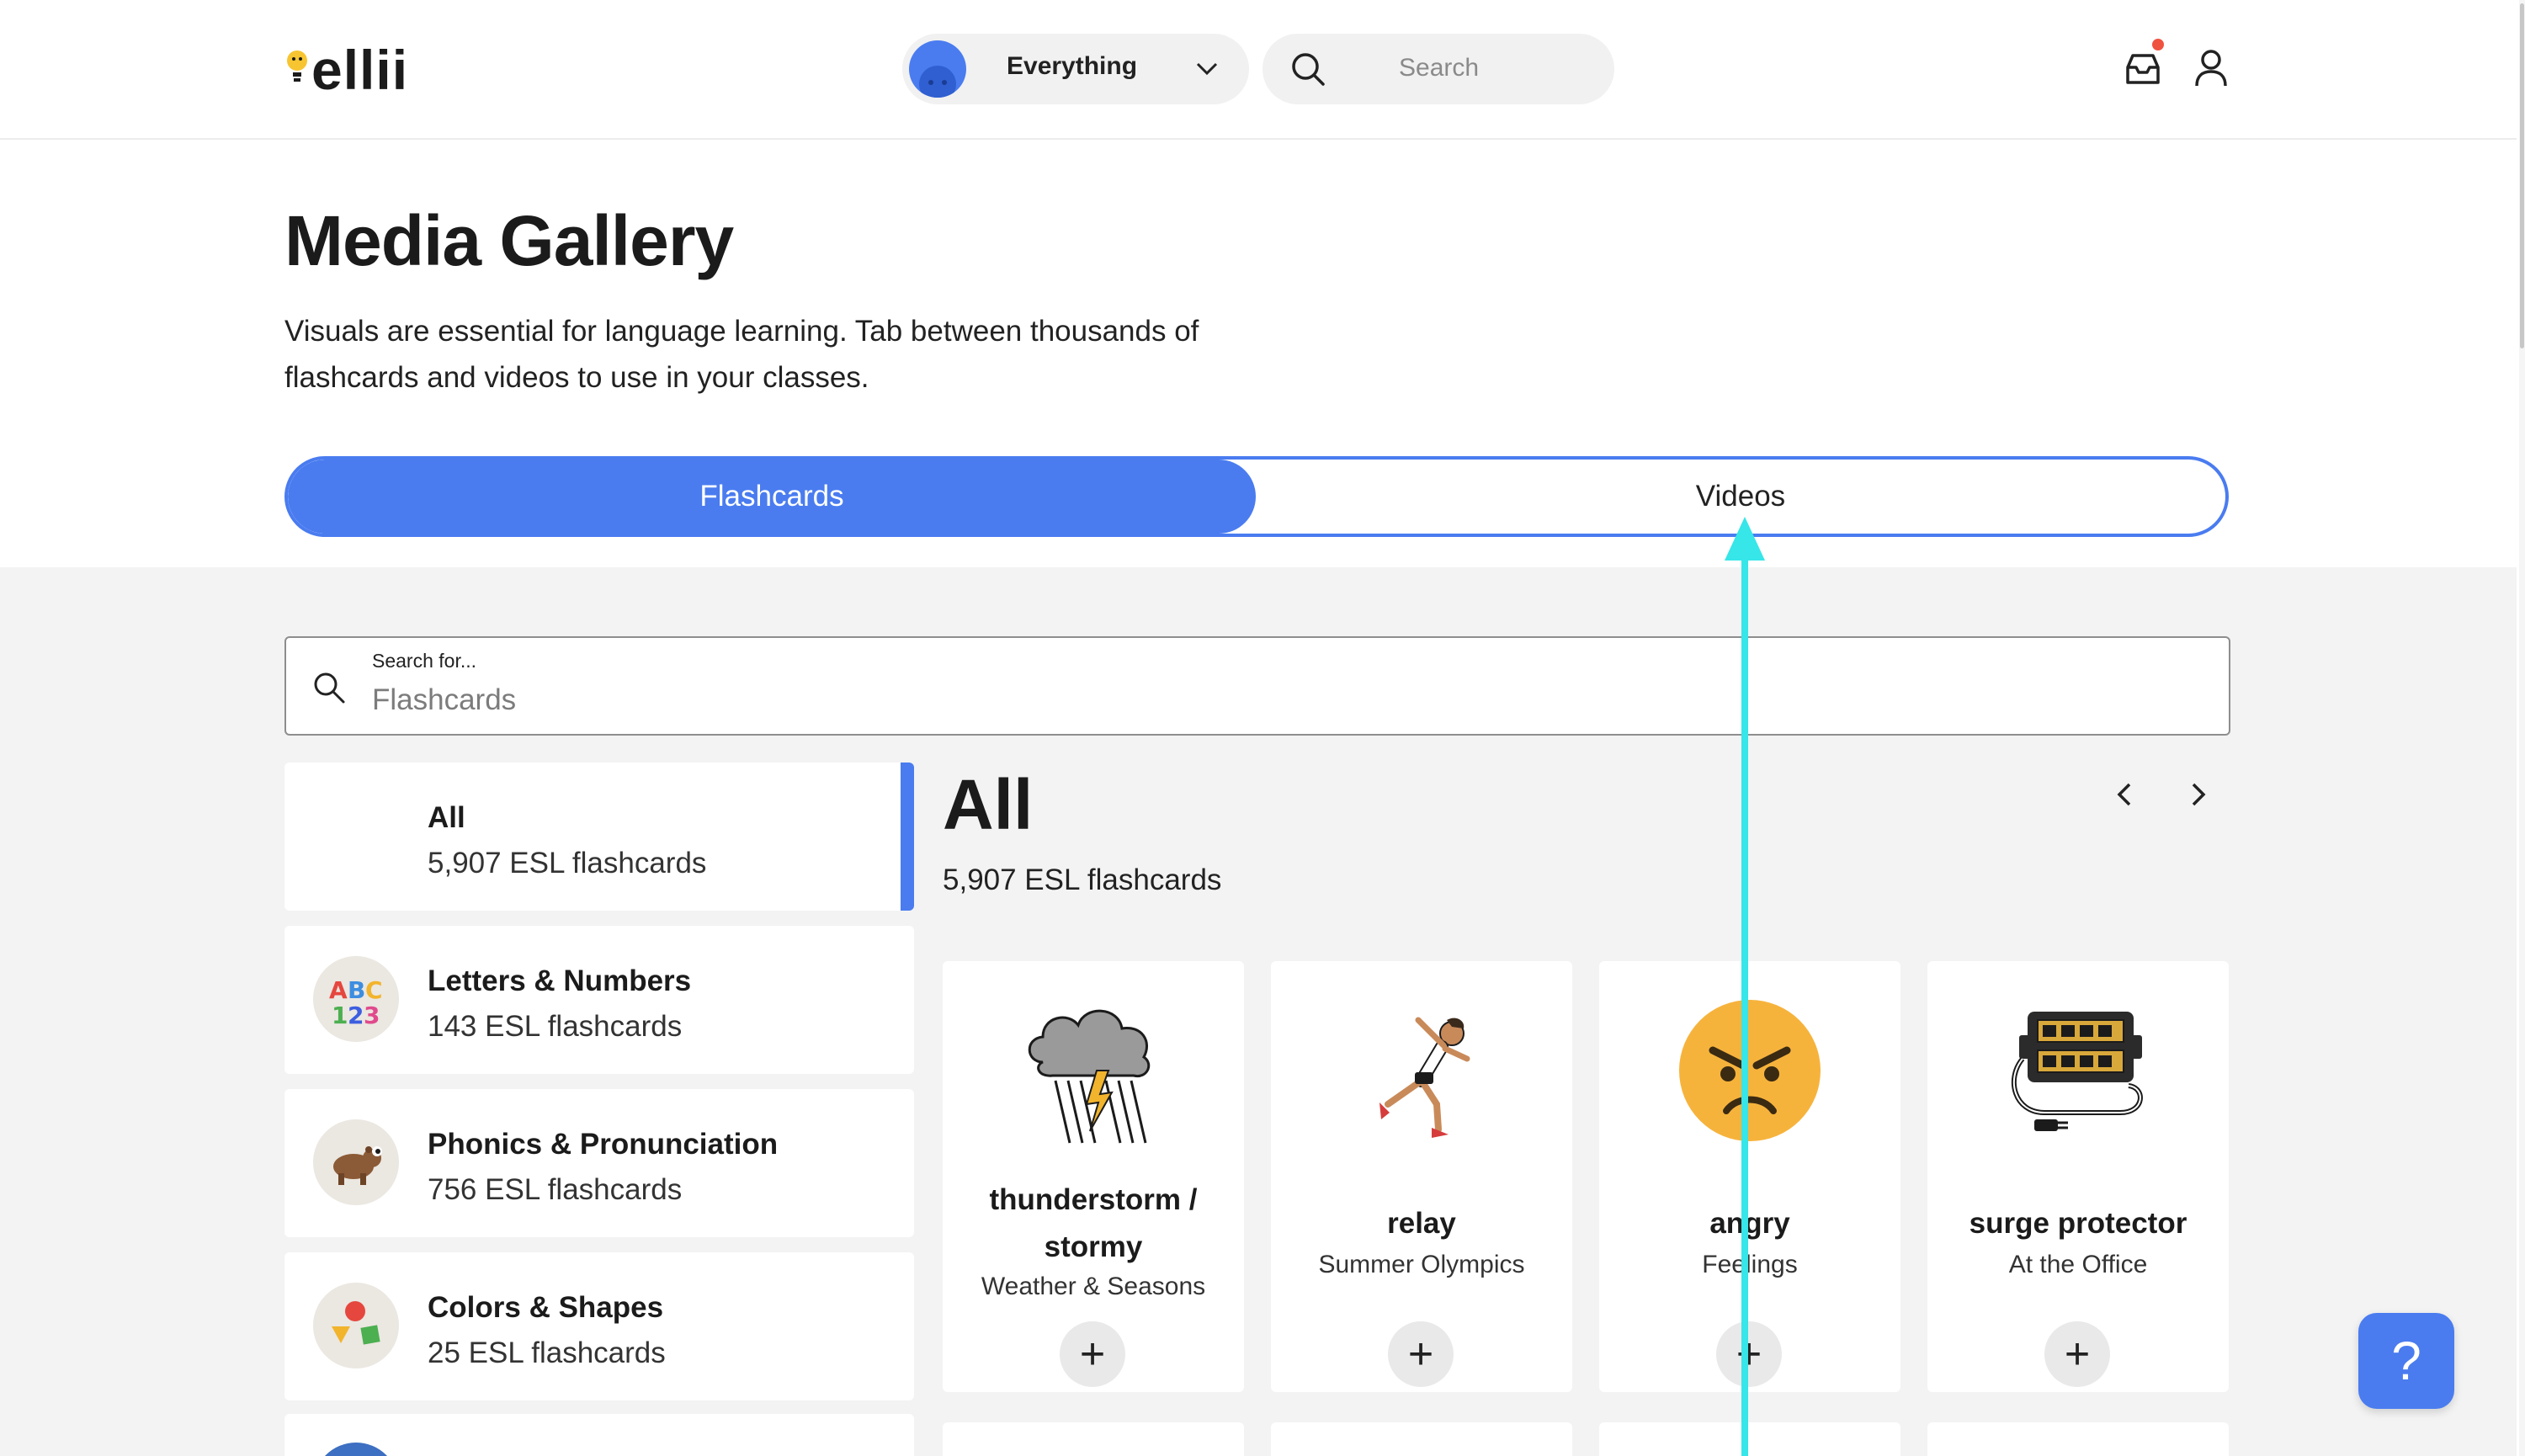  I want to click on lightbulb-icon, so click(297, 66).